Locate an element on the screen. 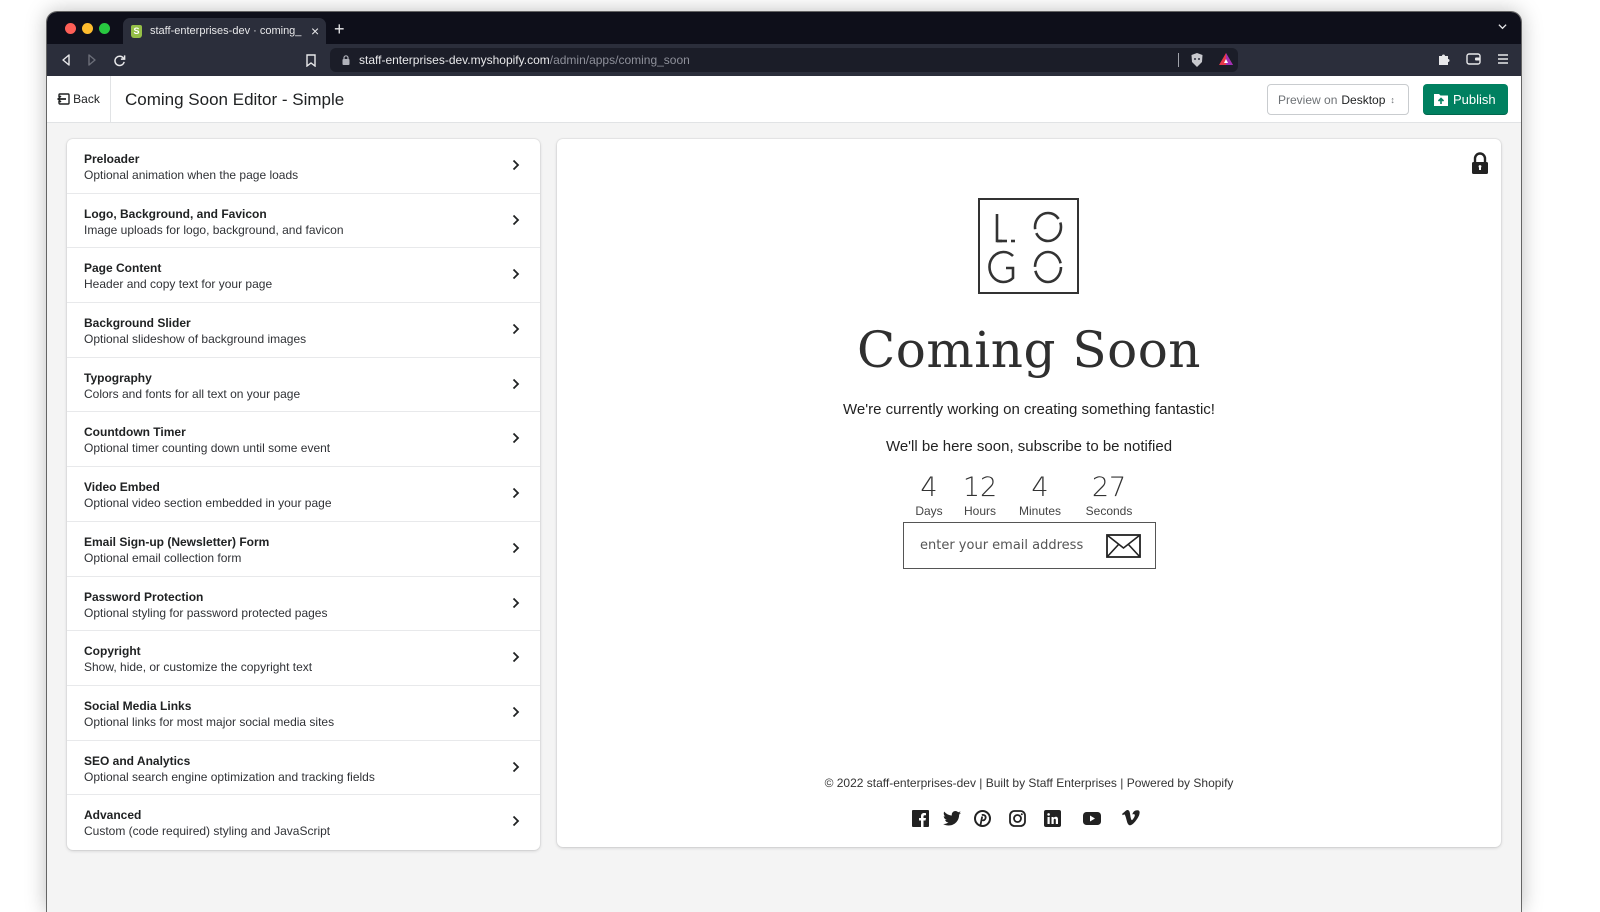 This screenshot has width=1600, height=912. preview-value: Desktop is located at coordinates (1363, 99).